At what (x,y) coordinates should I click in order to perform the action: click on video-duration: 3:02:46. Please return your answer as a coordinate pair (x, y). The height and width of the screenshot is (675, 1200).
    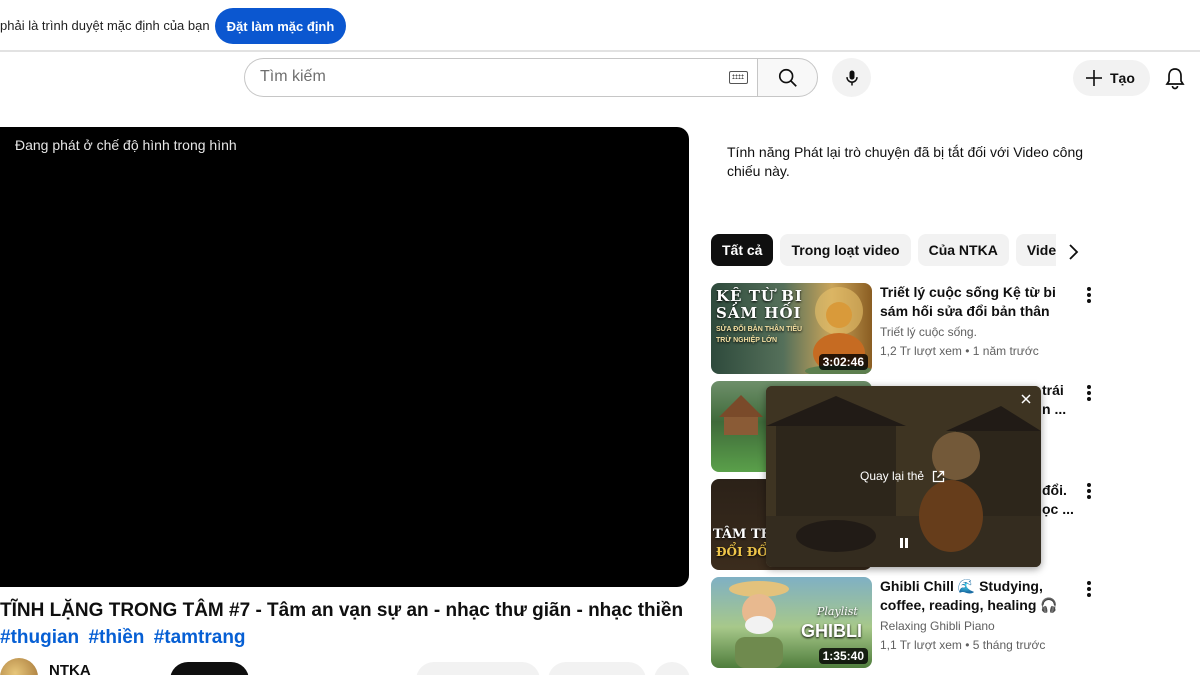
    Looking at the image, I should click on (843, 362).